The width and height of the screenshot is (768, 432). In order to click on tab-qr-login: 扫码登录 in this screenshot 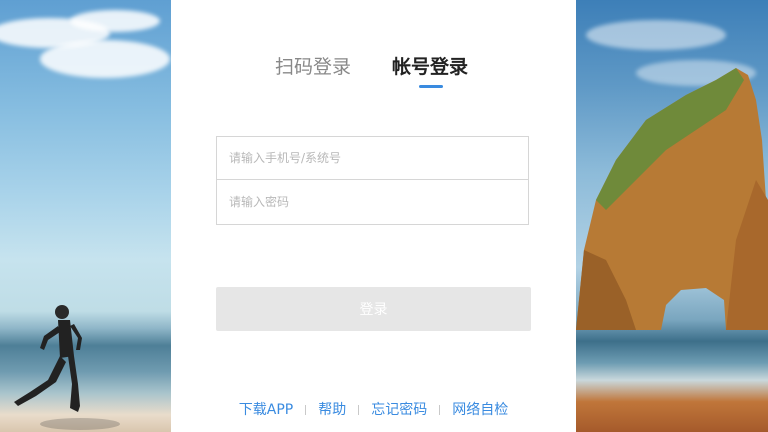, I will do `click(313, 67)`.